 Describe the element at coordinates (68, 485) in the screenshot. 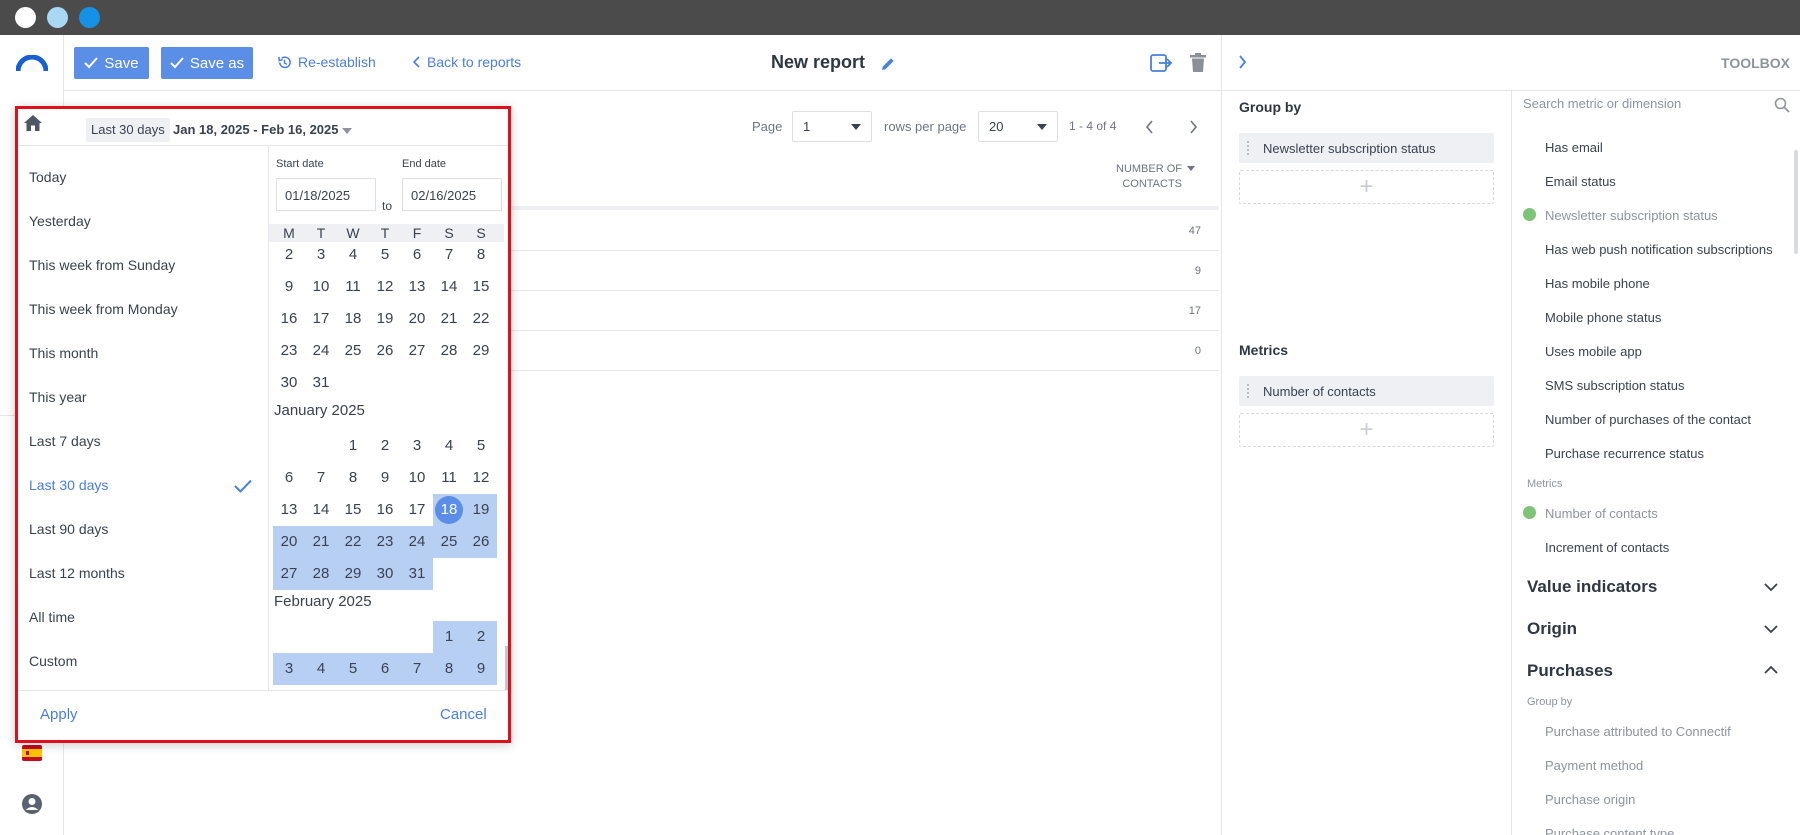

I see `preset-last-30-days: Last 30 days` at that location.